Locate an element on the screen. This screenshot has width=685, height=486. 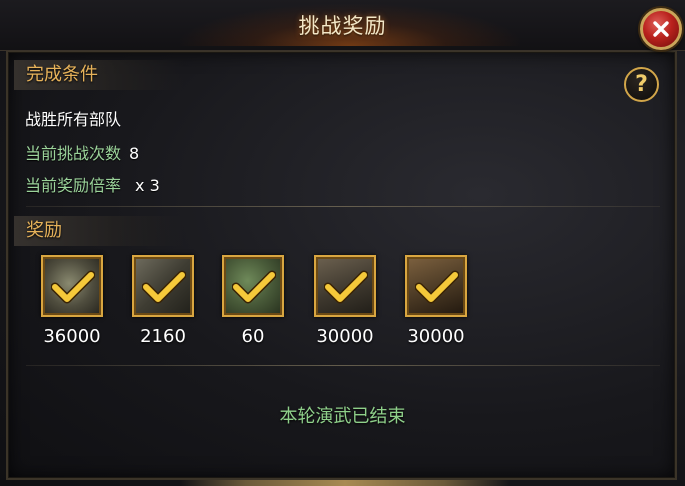
rewards-divider is located at coordinates (343, 365).